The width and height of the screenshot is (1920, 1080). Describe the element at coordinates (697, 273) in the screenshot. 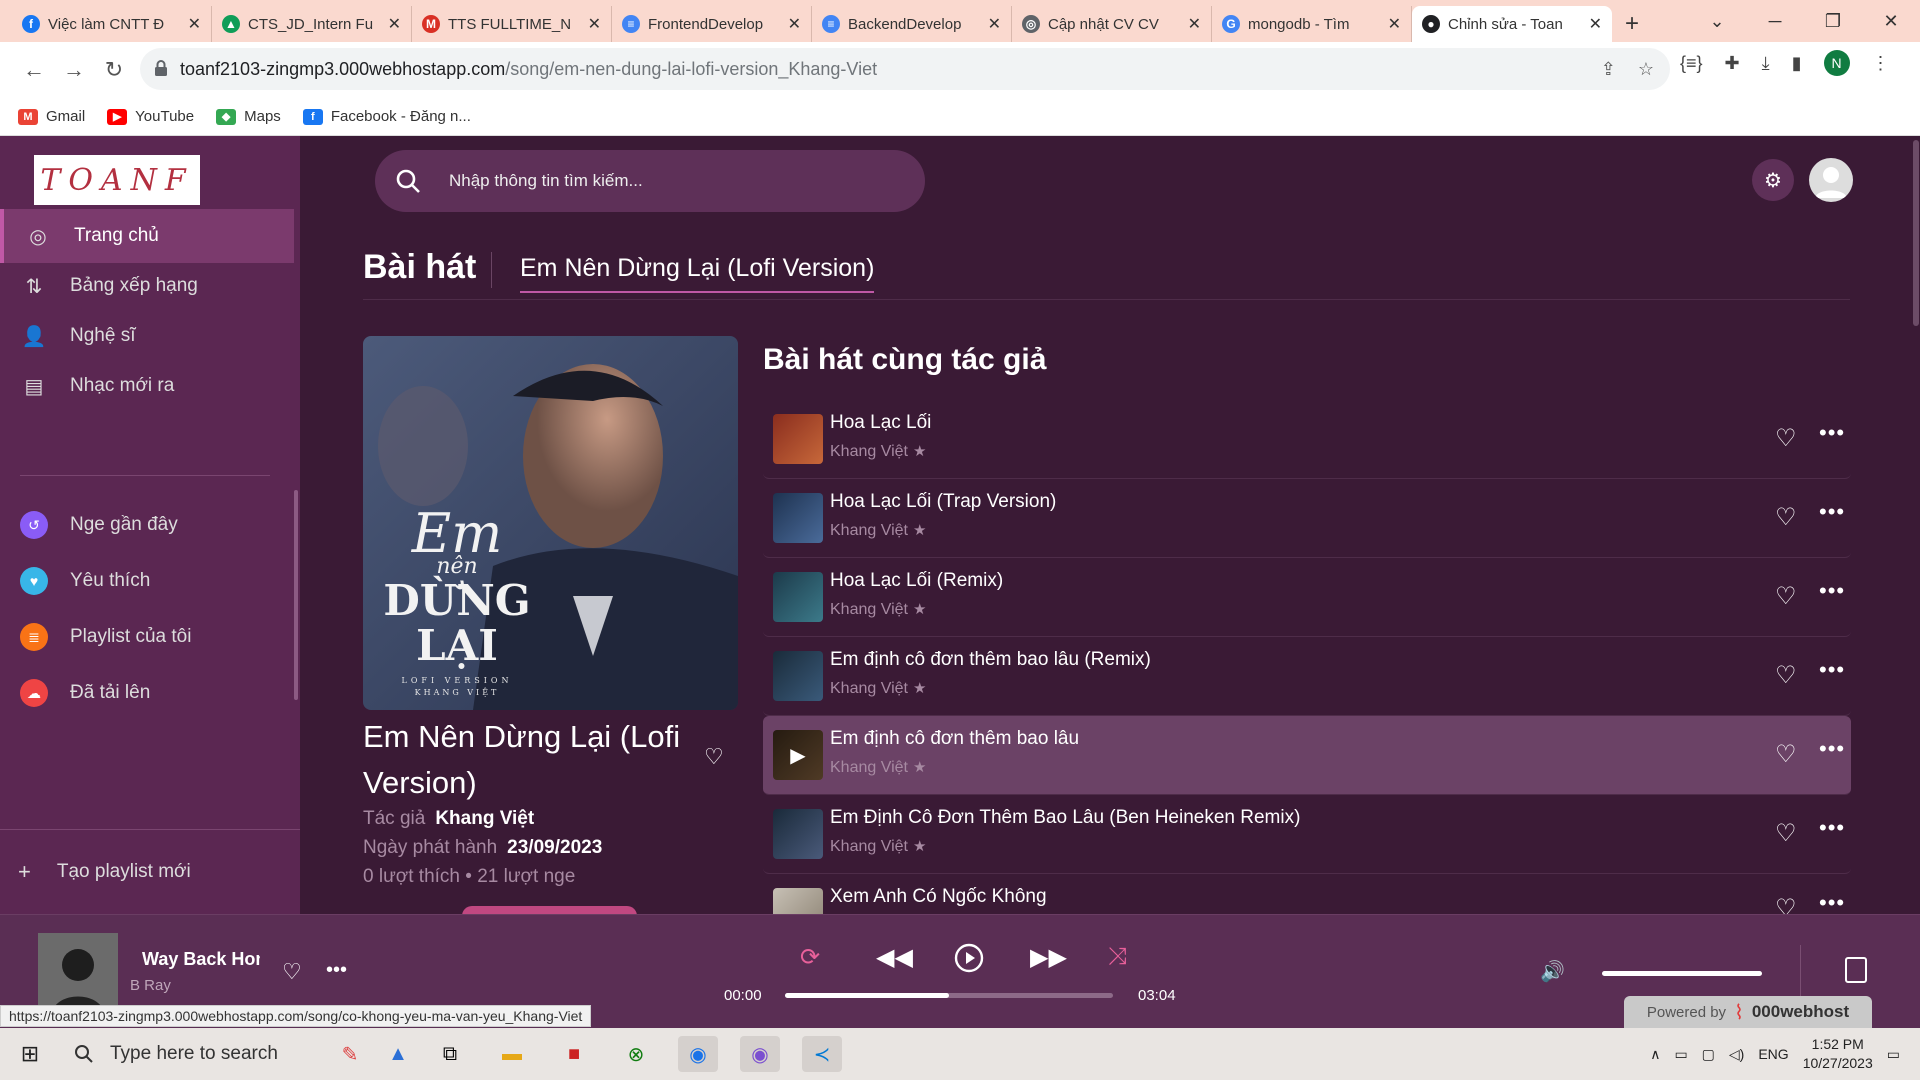

I see `tab-current-song: Em Nên Dừng Lại (Lofi Version)` at that location.